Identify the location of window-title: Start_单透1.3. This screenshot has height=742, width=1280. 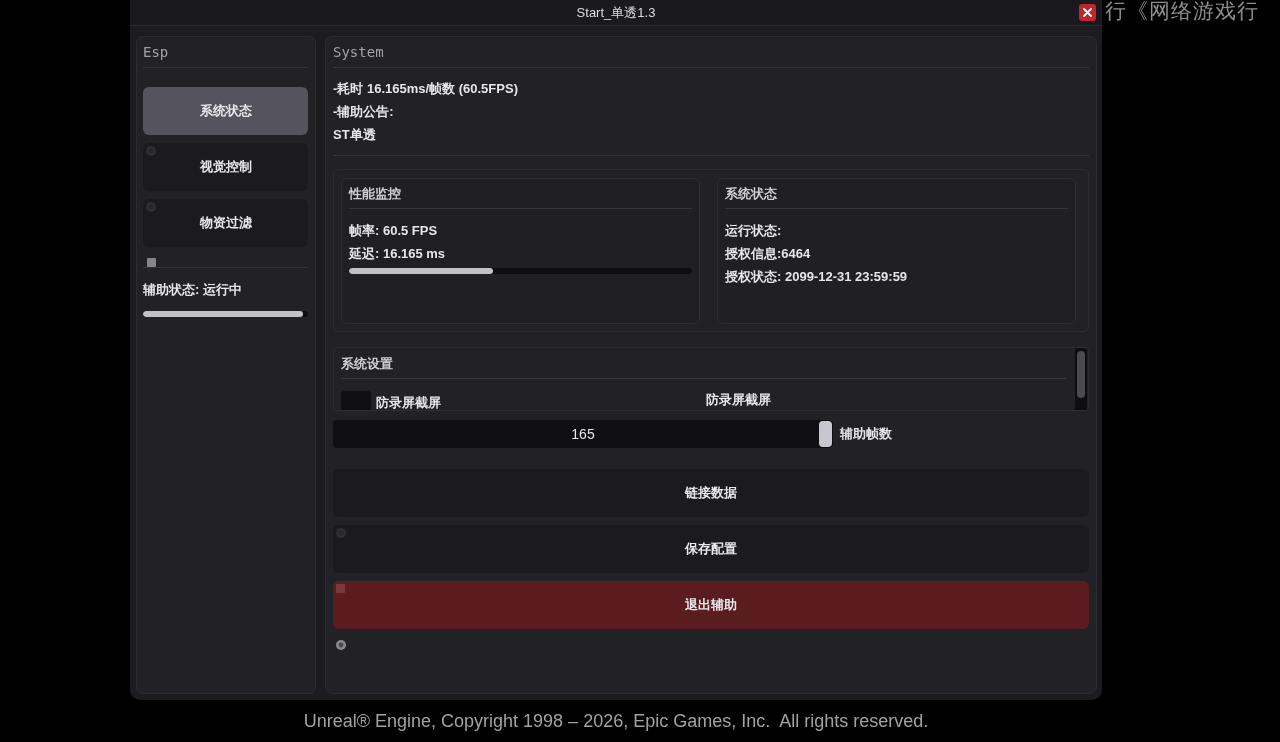
(616, 12).